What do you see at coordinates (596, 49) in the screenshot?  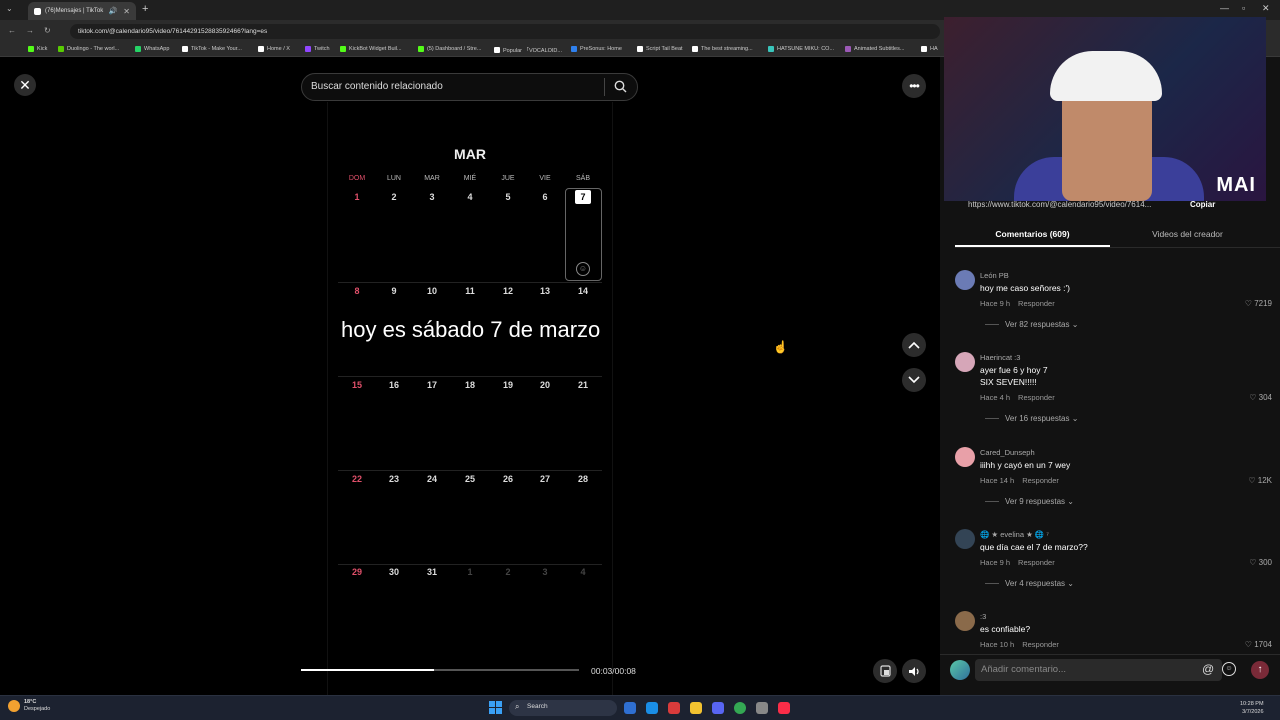 I see `bookmark-item: PreSonus: Home` at bounding box center [596, 49].